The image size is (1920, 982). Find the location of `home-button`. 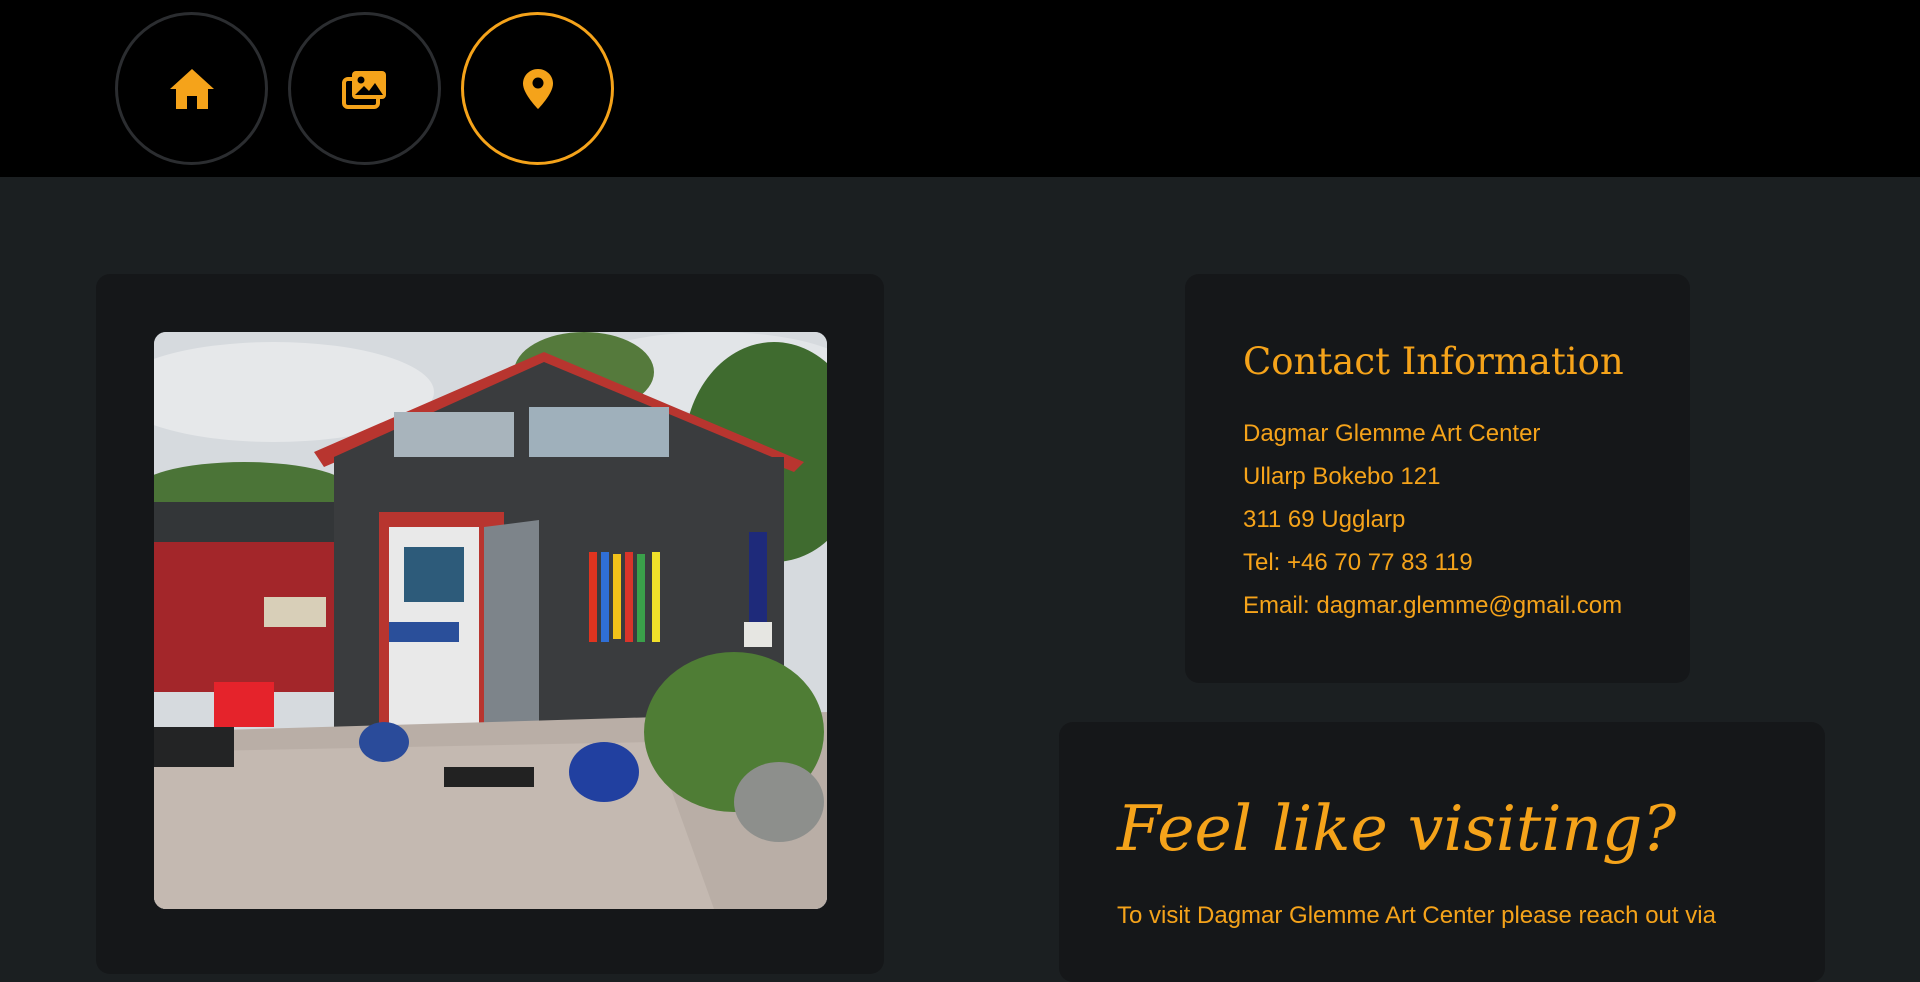

home-button is located at coordinates (191, 88).